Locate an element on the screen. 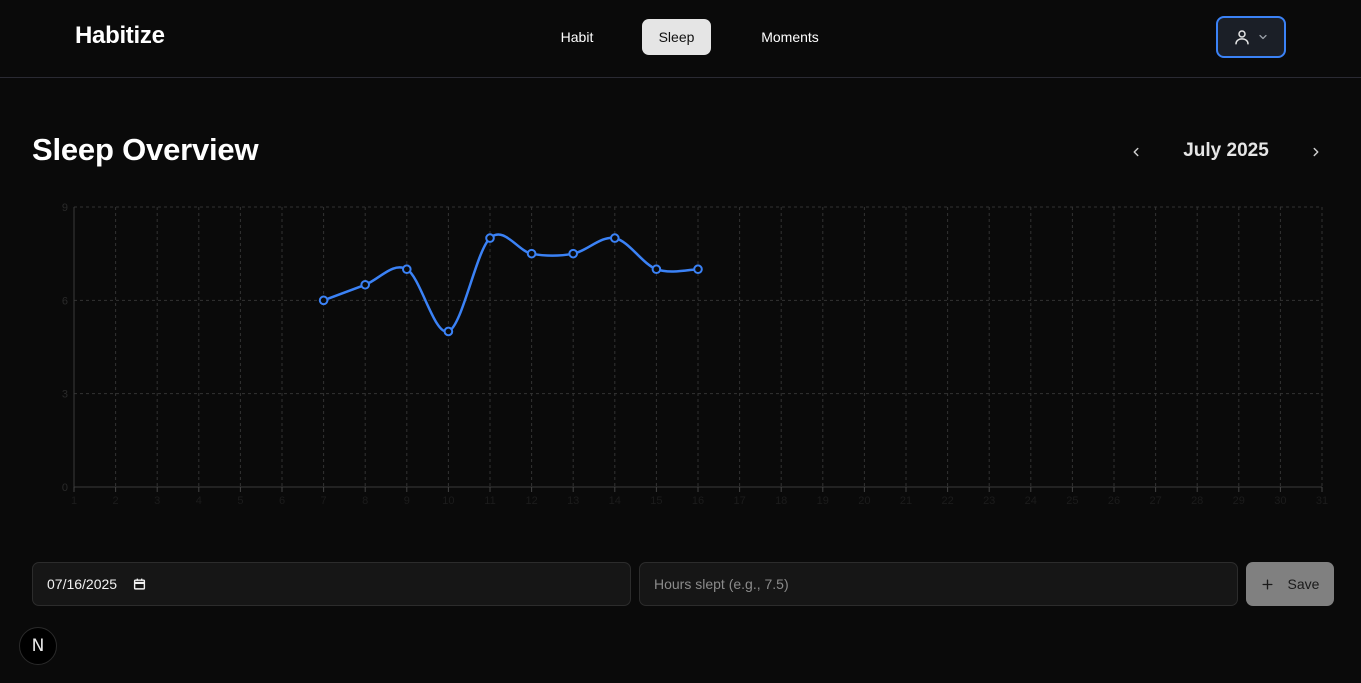 This screenshot has height=683, width=1361. chevron-down-icon is located at coordinates (1263, 37).